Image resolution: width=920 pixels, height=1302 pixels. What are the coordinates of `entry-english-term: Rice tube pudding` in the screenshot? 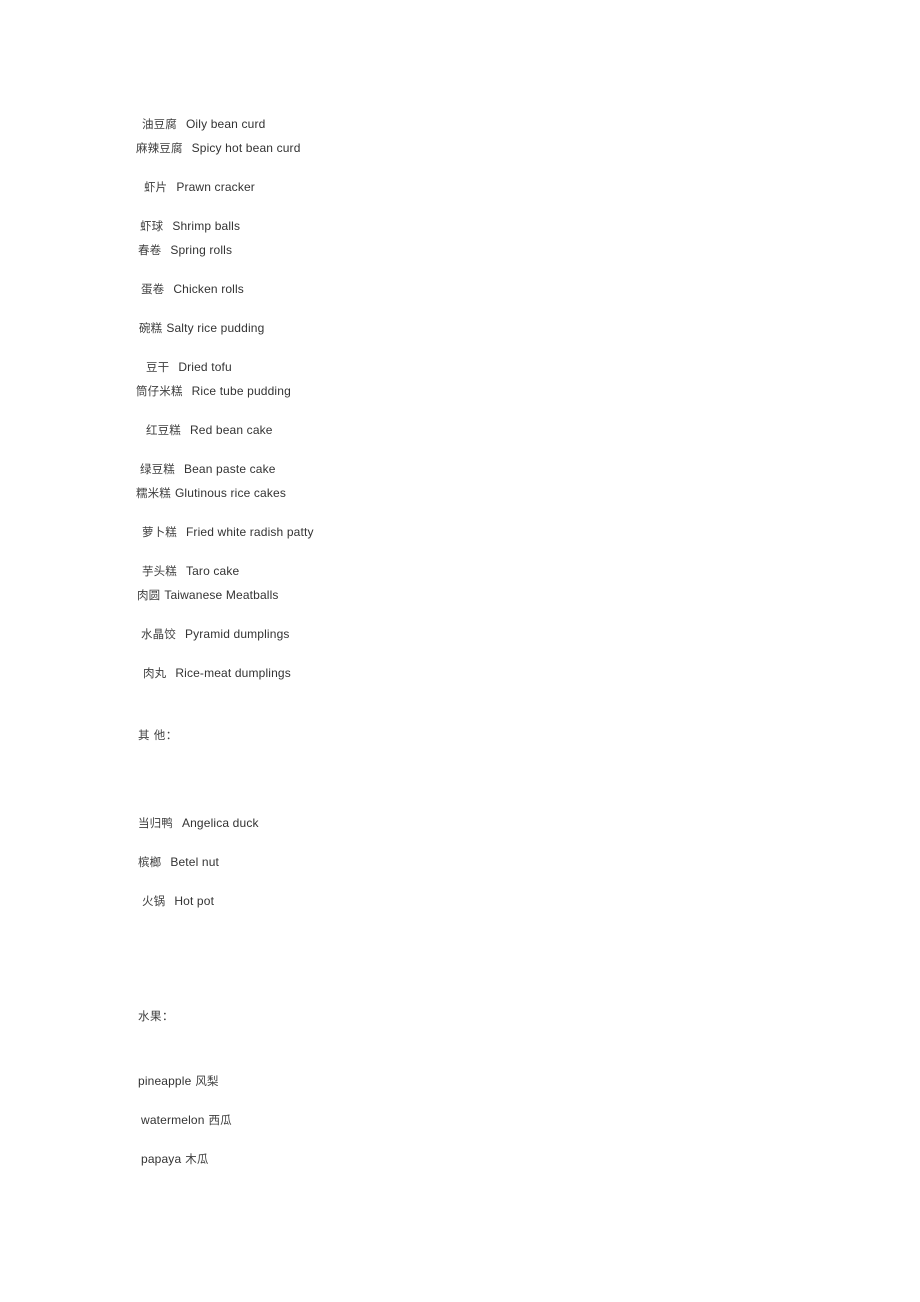 It's located at (241, 391).